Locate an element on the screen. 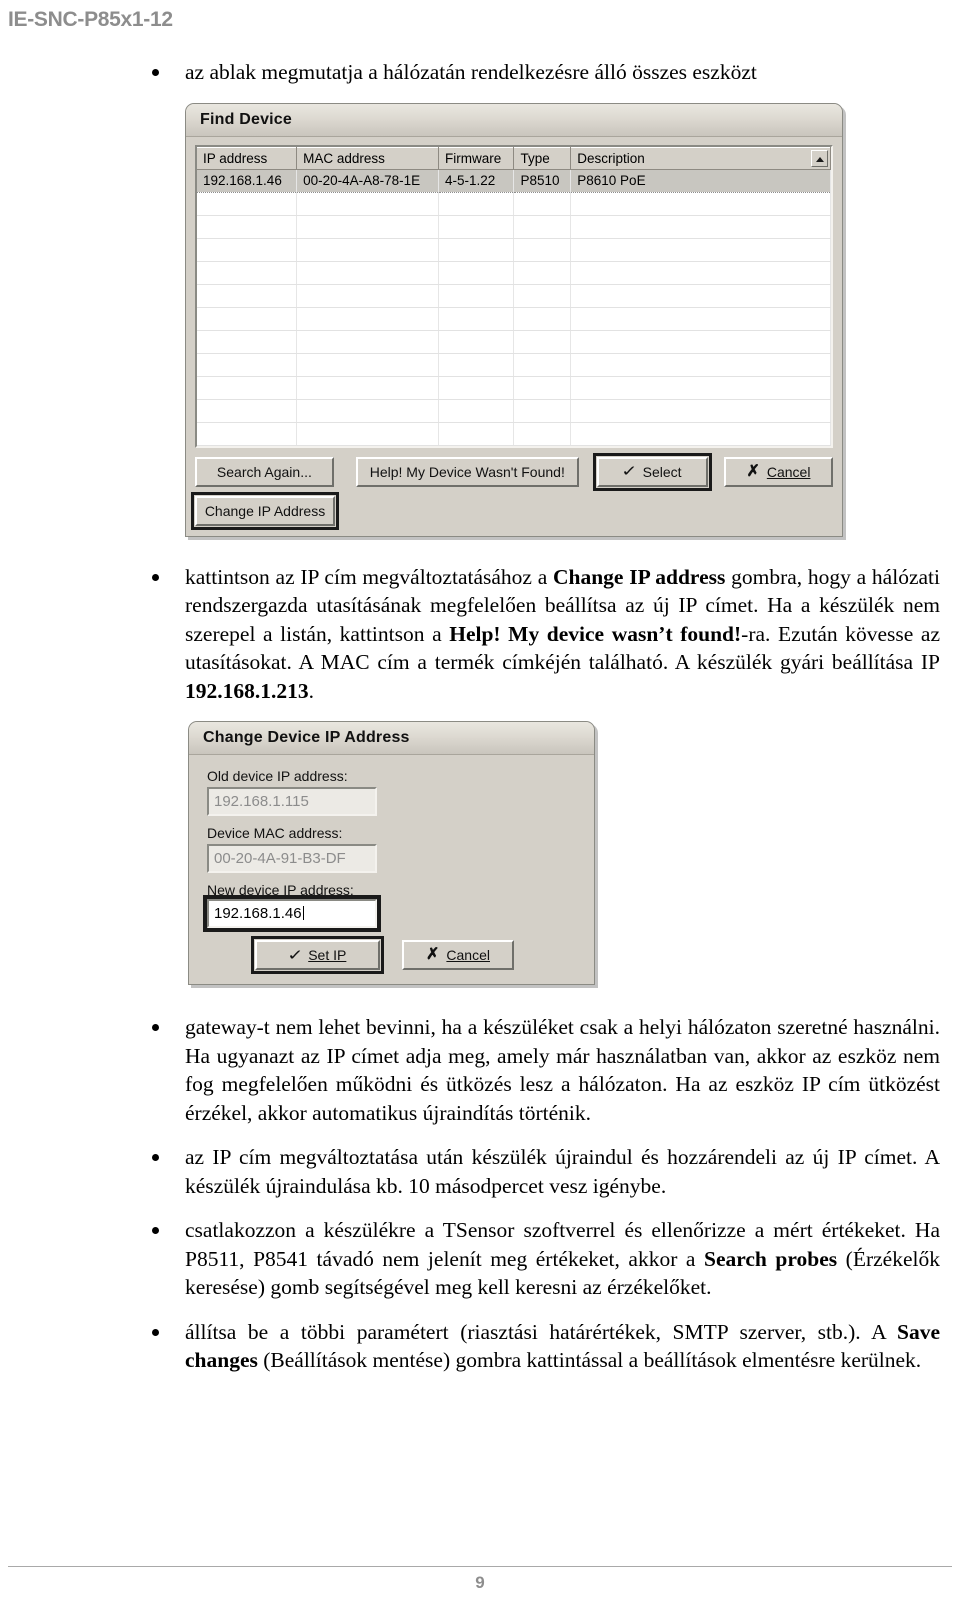 The height and width of the screenshot is (1609, 960). change-ip-dialog-button-row: ✓ Set IP ✗ Cancel is located at coordinates (391, 955).